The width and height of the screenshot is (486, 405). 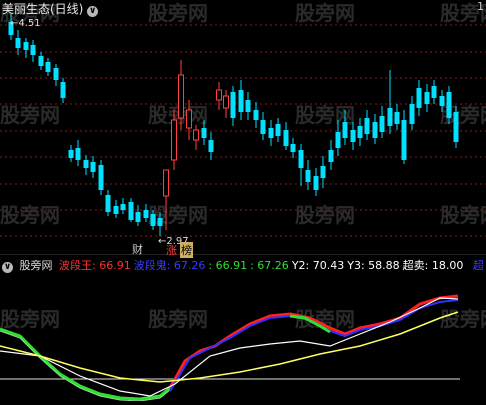 What do you see at coordinates (480, 6) in the screenshot?
I see `corner-label: 1` at bounding box center [480, 6].